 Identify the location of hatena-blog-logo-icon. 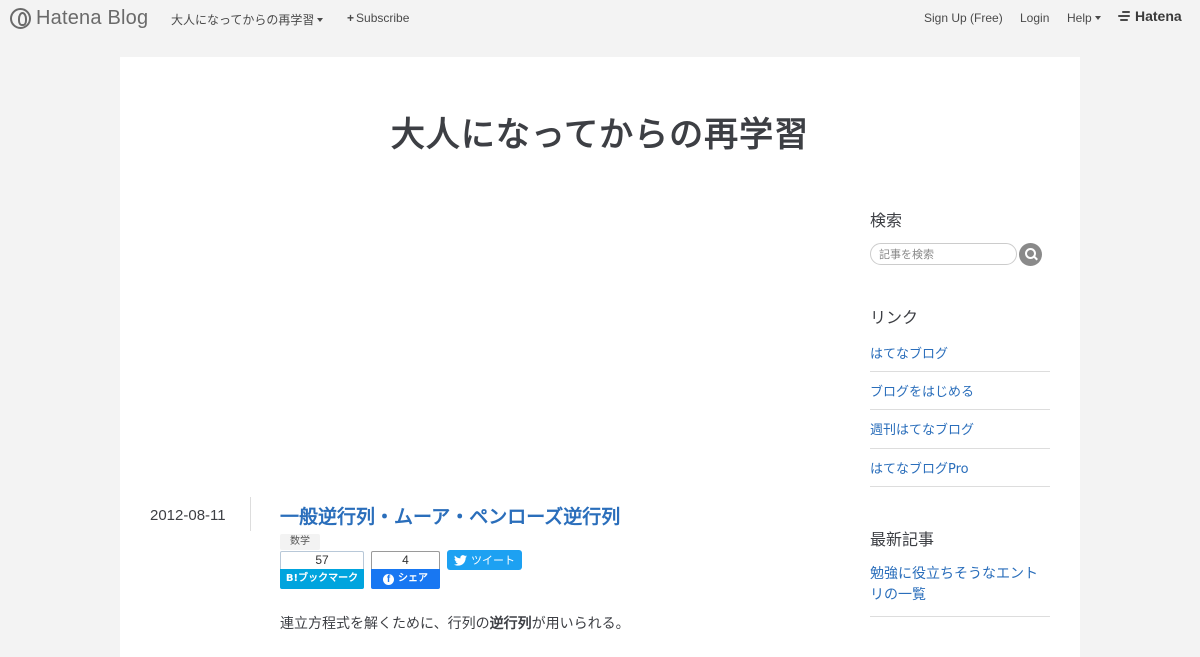
(20, 18).